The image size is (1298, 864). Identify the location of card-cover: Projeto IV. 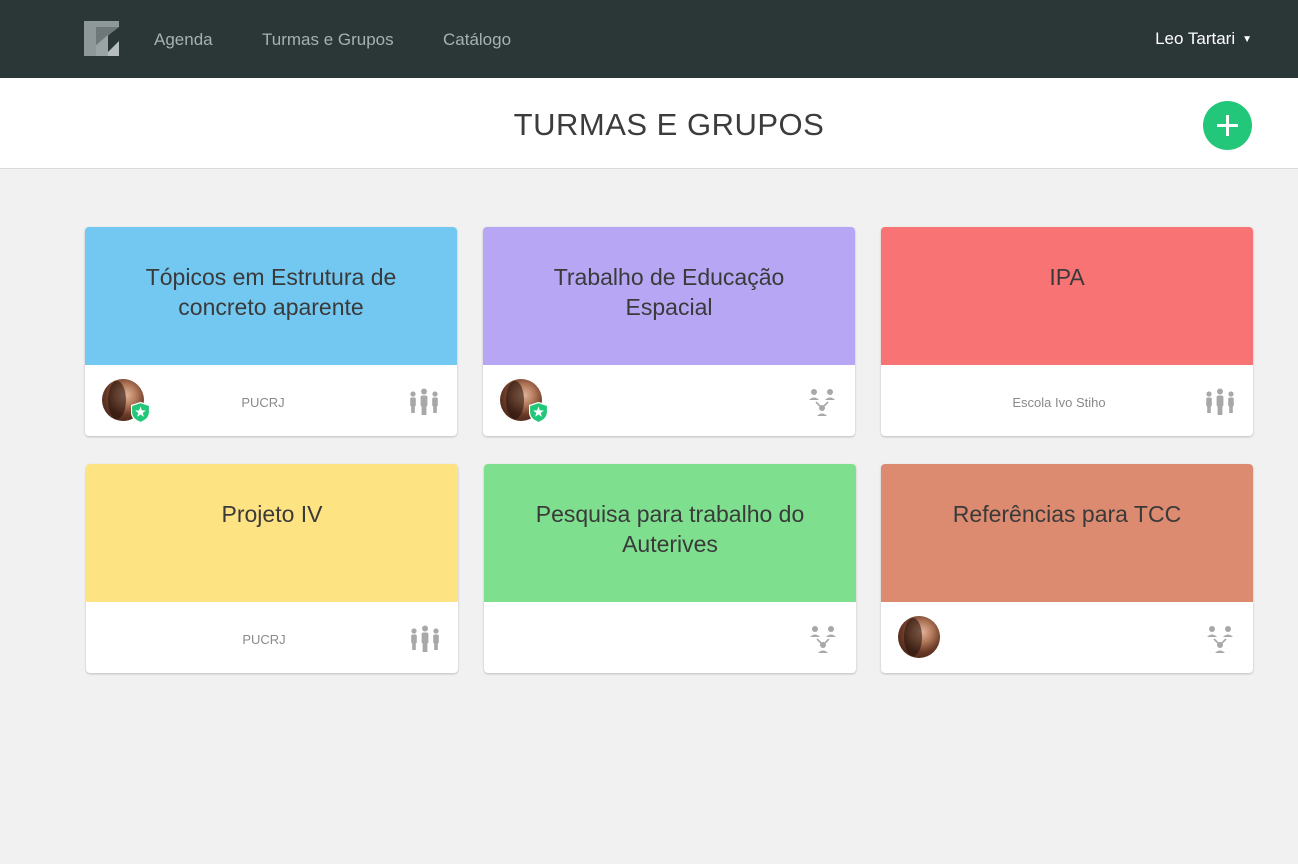
(272, 533).